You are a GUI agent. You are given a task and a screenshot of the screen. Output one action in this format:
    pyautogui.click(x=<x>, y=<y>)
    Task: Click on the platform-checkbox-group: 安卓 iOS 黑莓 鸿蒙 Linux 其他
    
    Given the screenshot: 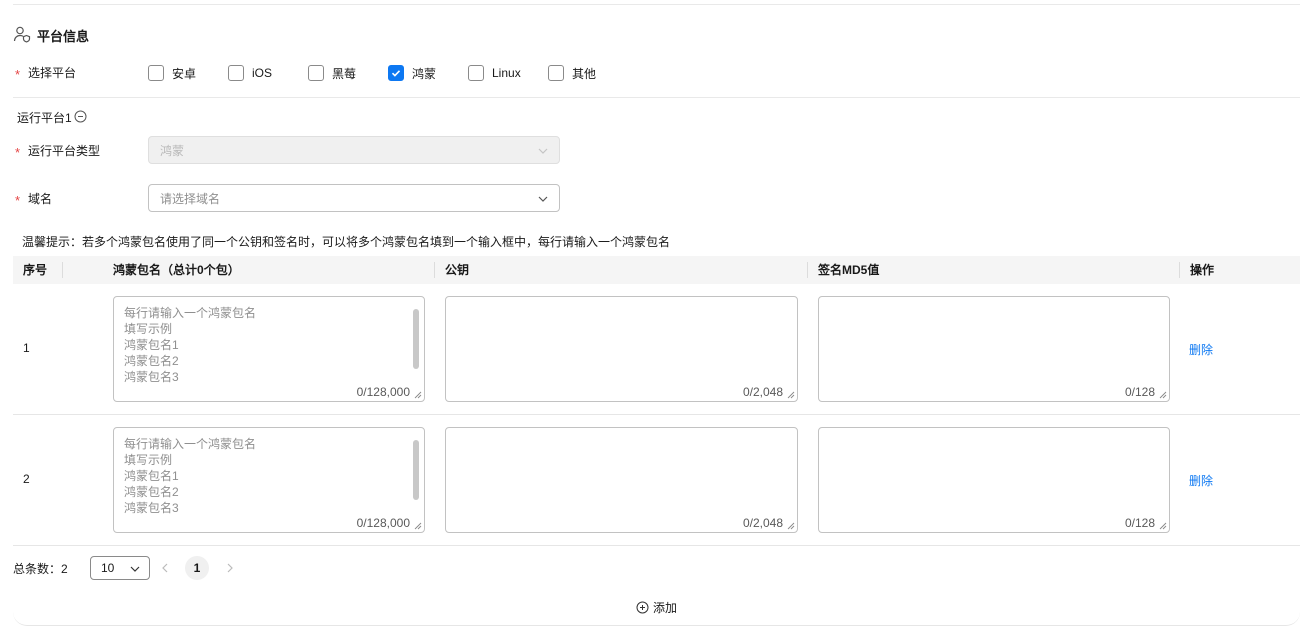 What is the action you would take?
    pyautogui.click(x=388, y=73)
    